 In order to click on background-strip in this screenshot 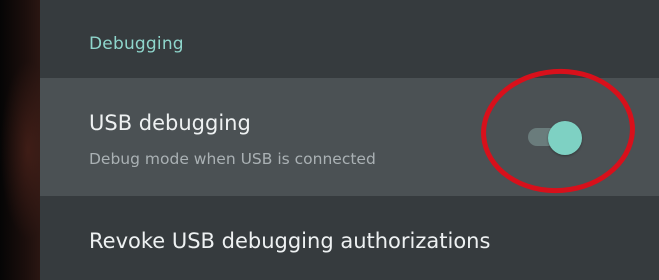, I will do `click(20, 140)`.